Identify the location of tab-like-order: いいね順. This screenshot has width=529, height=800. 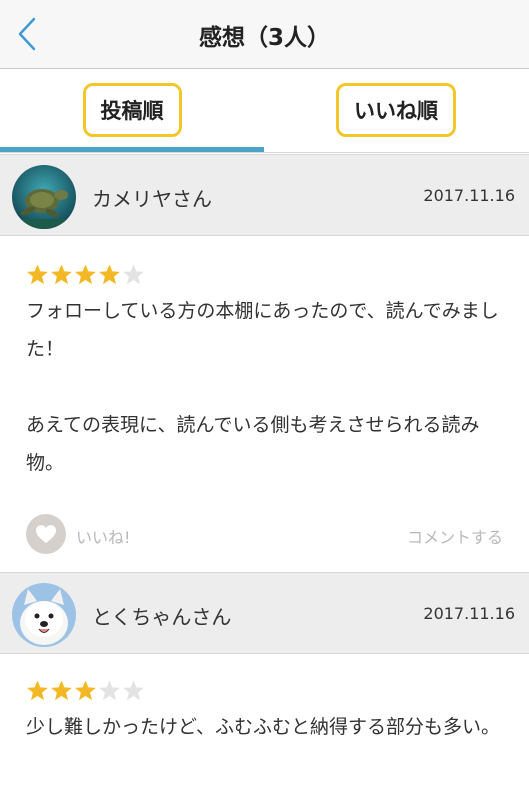
(396, 110).